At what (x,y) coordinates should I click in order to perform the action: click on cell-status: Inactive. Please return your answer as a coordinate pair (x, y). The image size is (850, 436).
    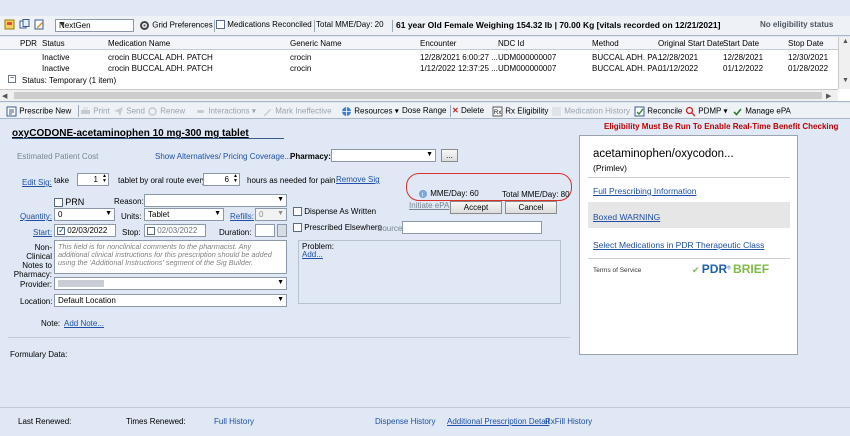
    Looking at the image, I should click on (56, 68).